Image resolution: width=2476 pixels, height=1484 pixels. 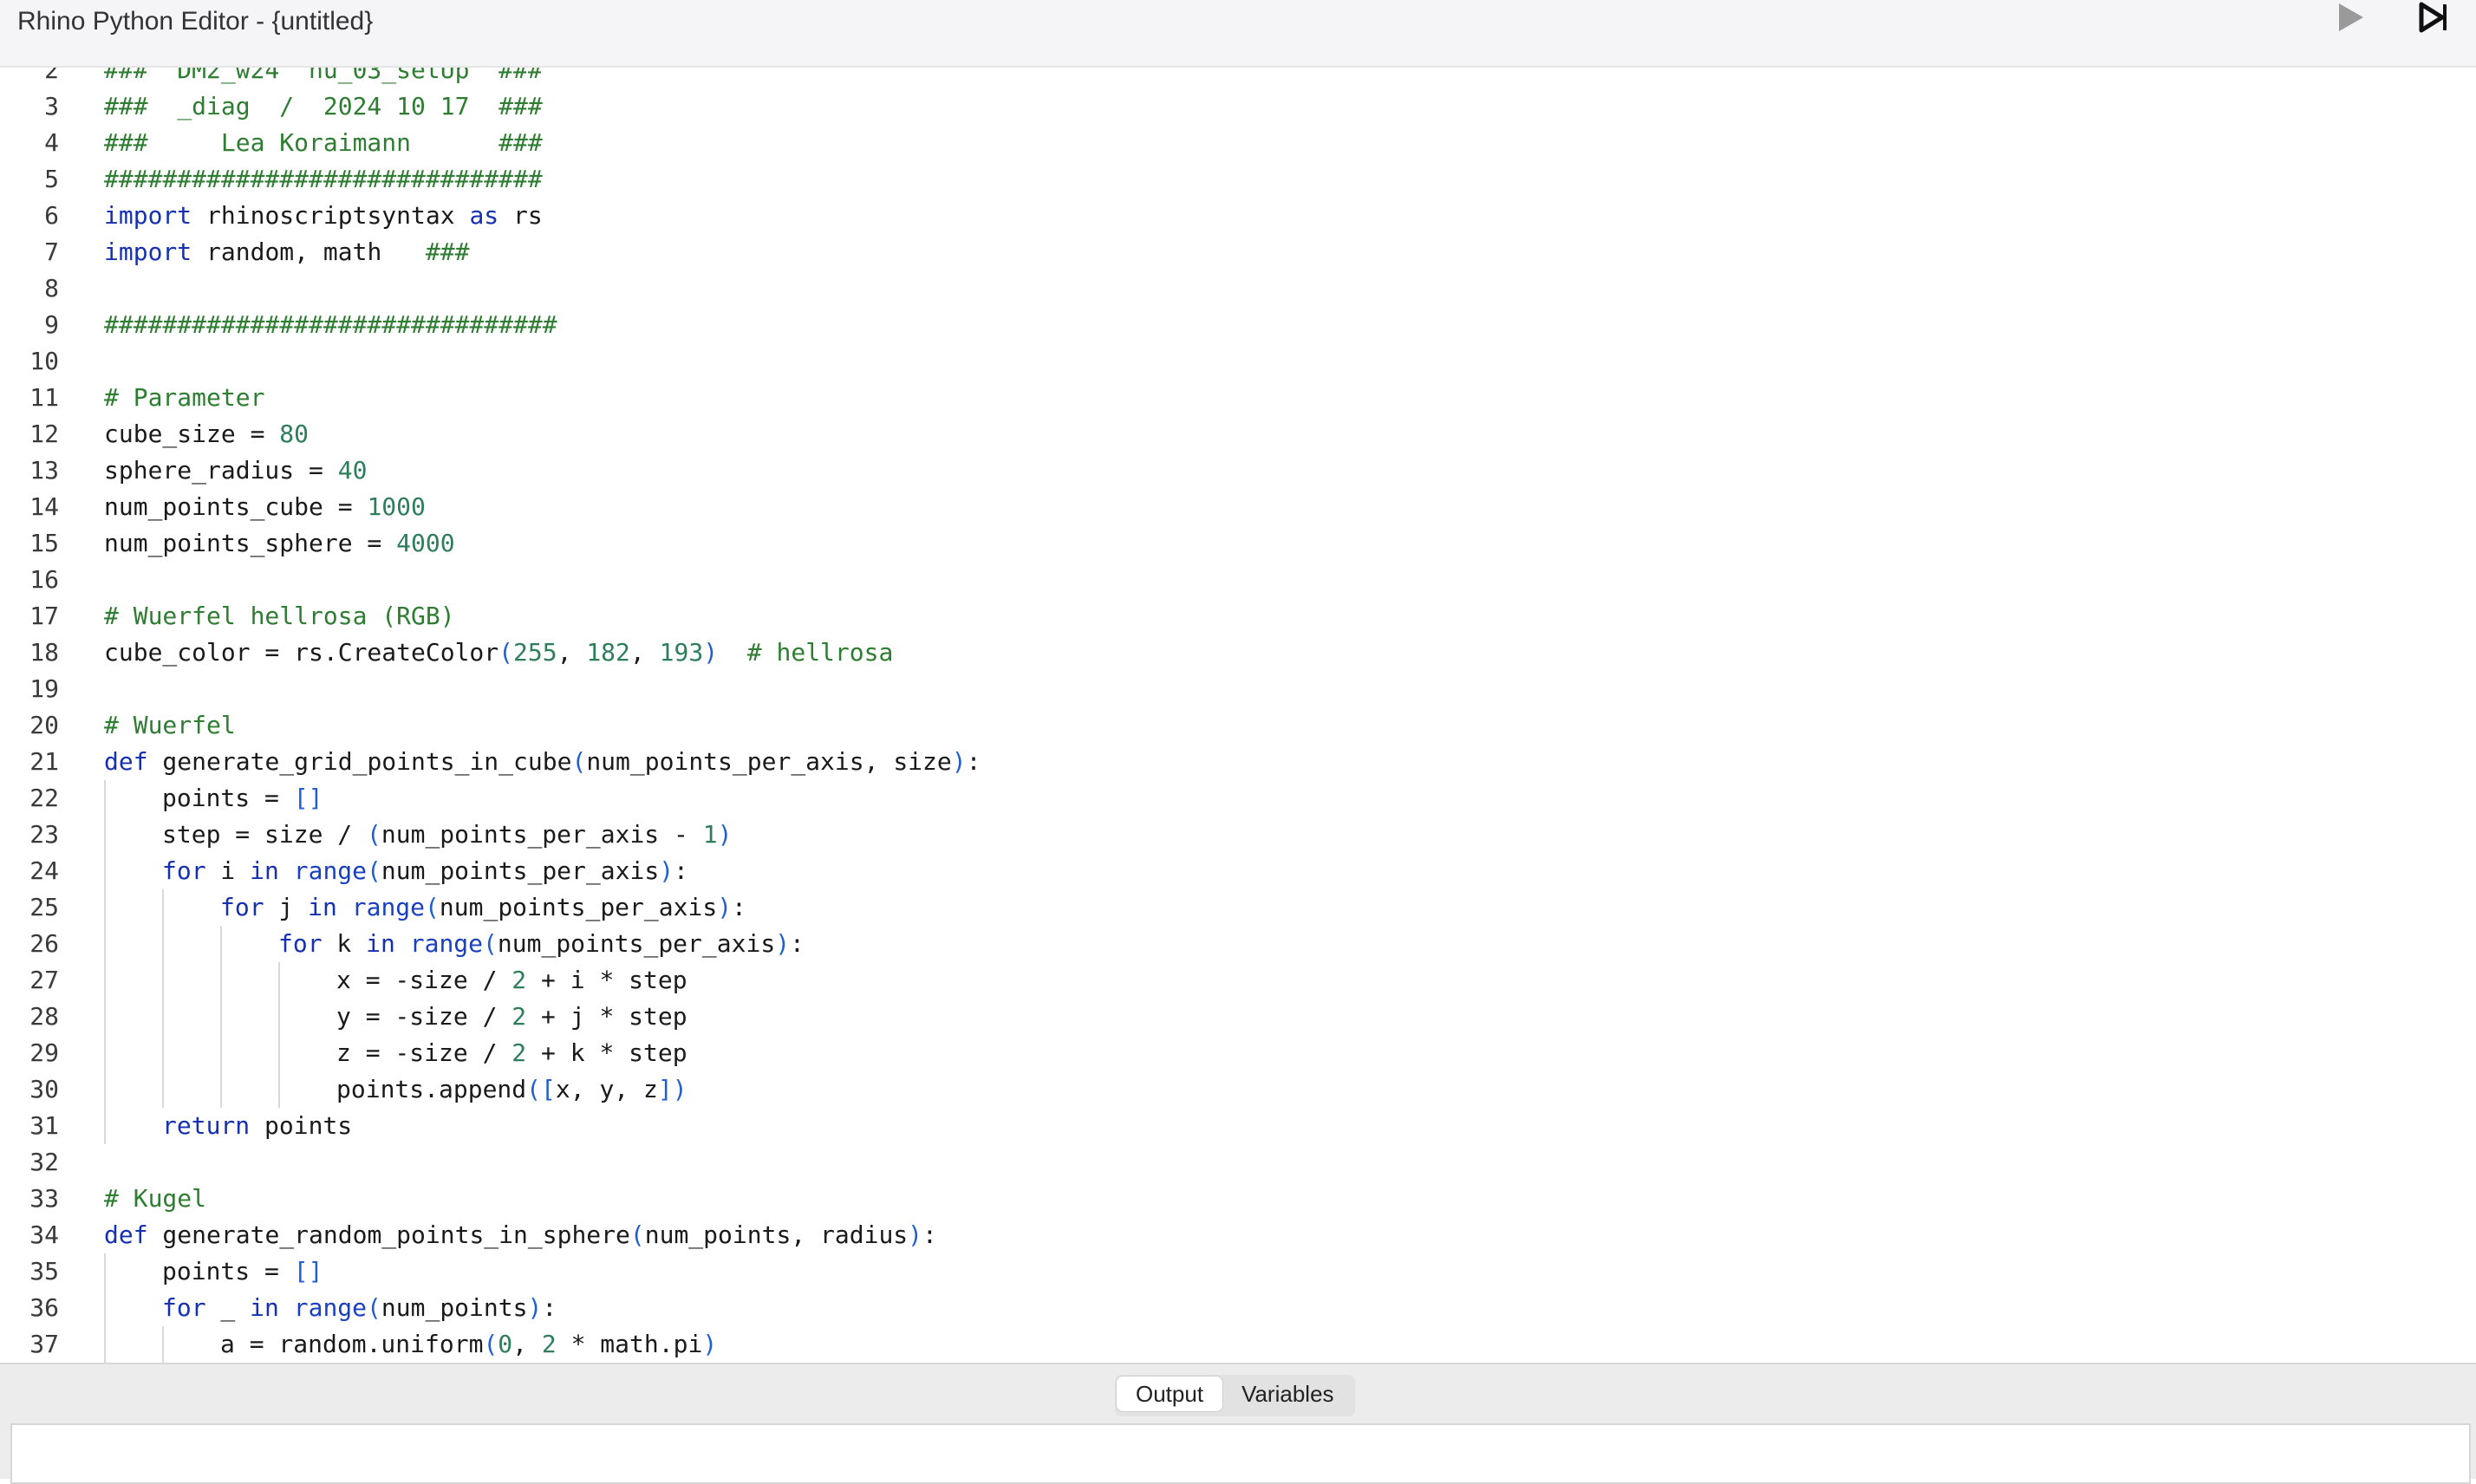 I want to click on code-token: i, so click(x=228, y=870).